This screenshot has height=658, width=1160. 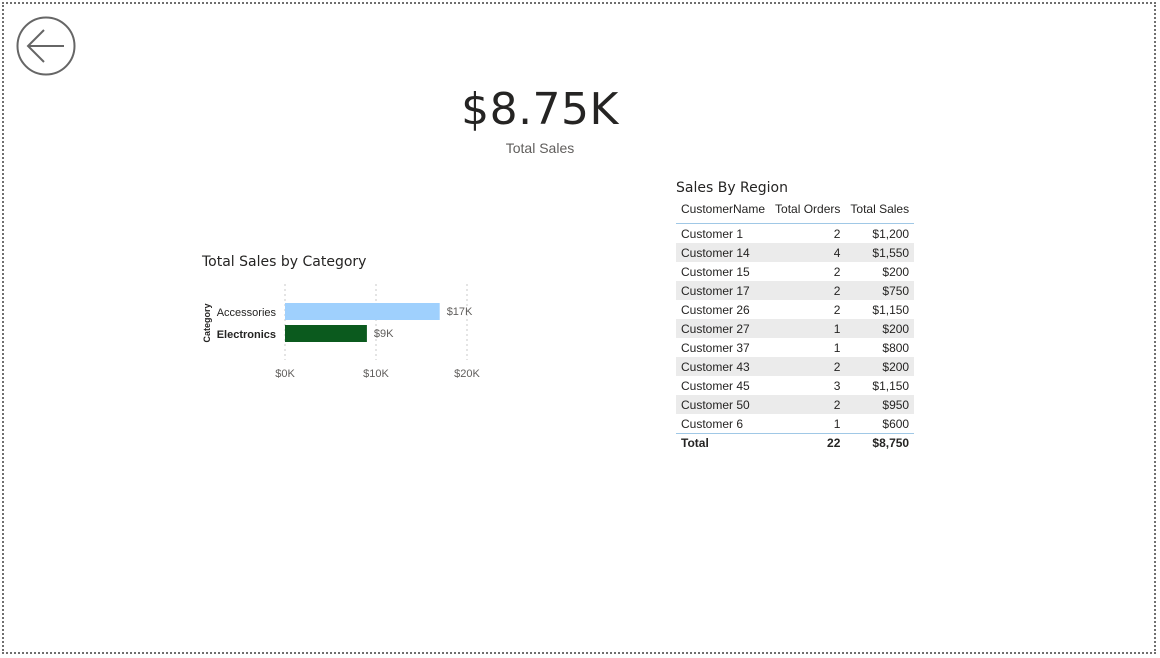 What do you see at coordinates (715, 347) in the screenshot?
I see `cell-customer-name: Customer 37` at bounding box center [715, 347].